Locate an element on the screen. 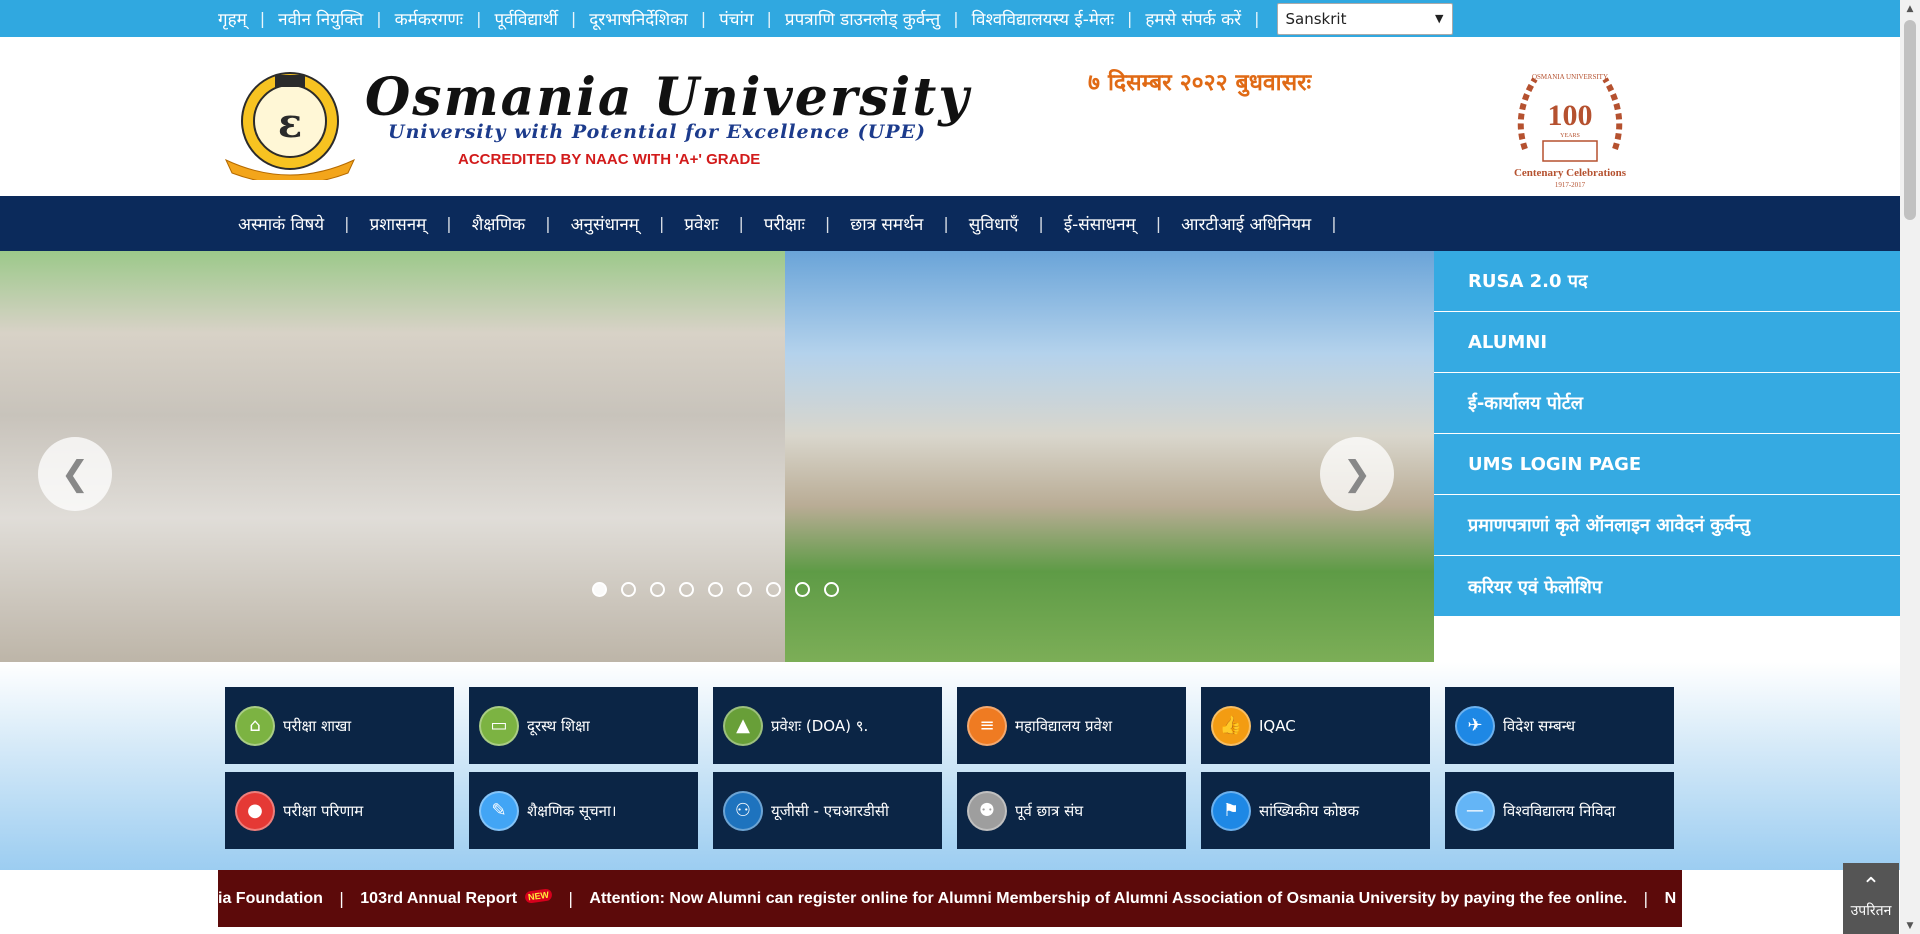 Image resolution: width=1920 pixels, height=934 pixels. ticker-item: ia Foundation is located at coordinates (270, 899).